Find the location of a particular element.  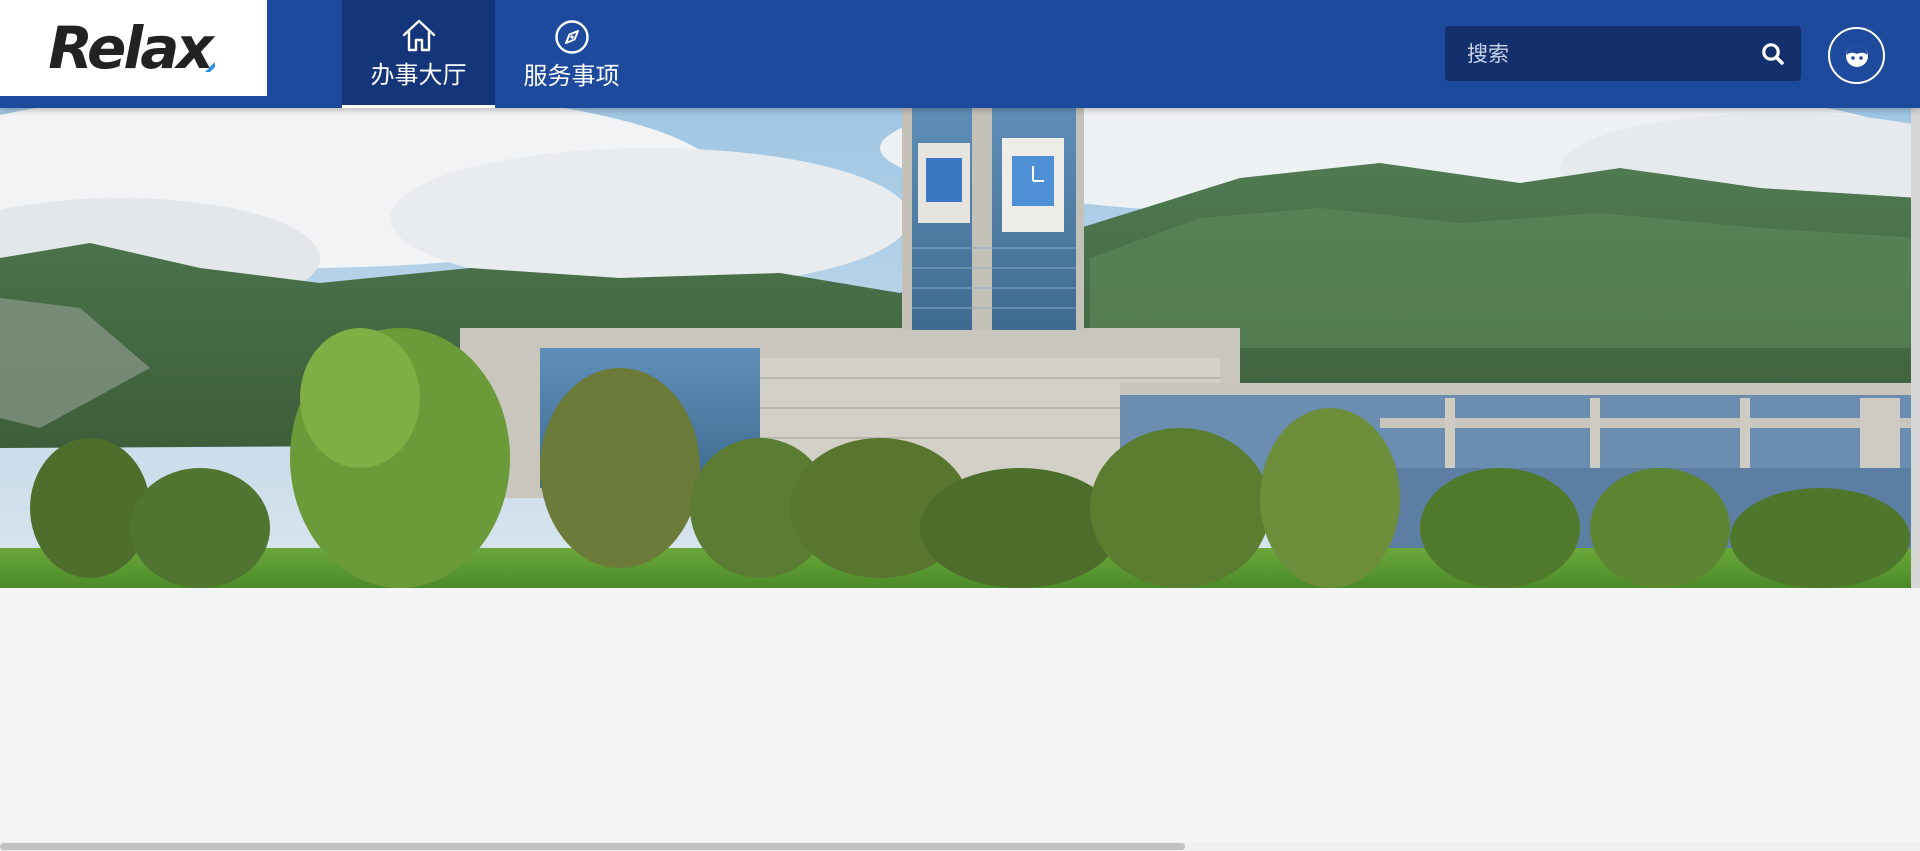

horizontal-scrollbar-thumb is located at coordinates (592, 846).